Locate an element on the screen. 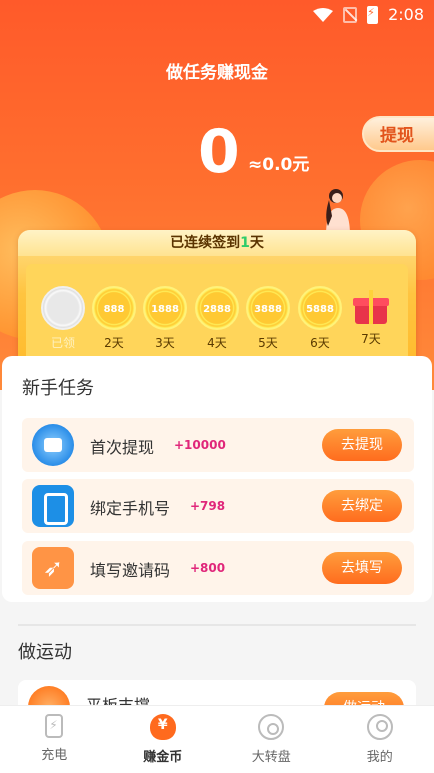 The height and width of the screenshot is (773, 434). checkin-day-label: 7天 is located at coordinates (371, 339).